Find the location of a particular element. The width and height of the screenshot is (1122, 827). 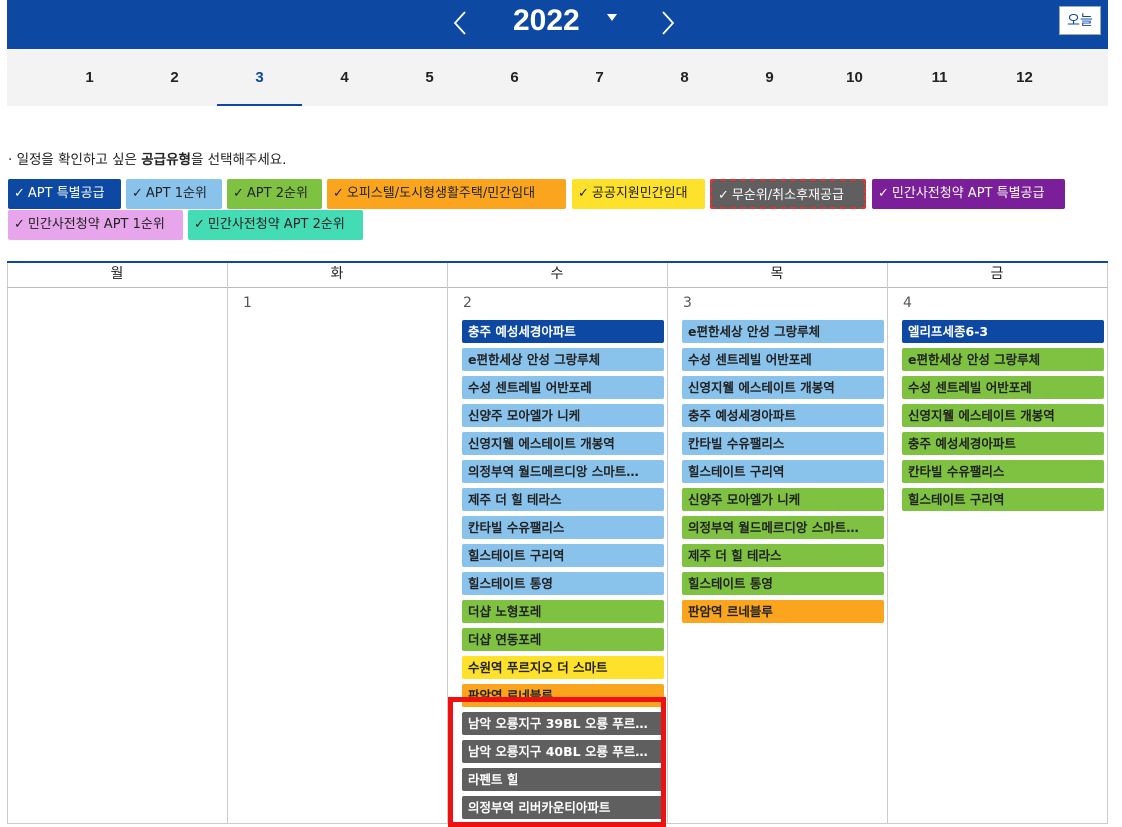

today-button: 오늘 is located at coordinates (1080, 20).